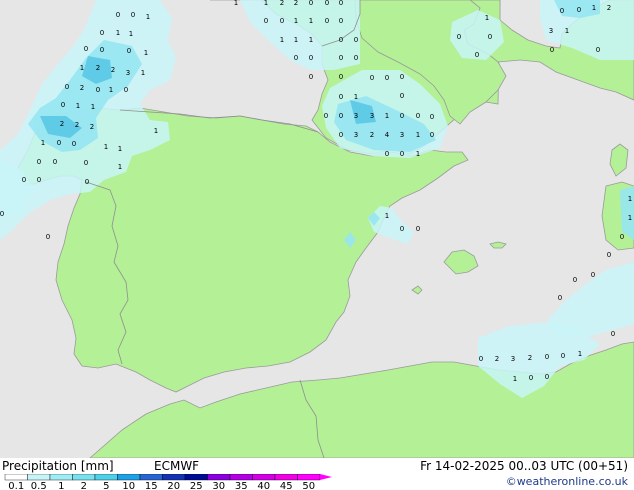 The width and height of the screenshot is (634, 490). I want to click on credit-link: ©weatheronline.co.uk, so click(567, 481).